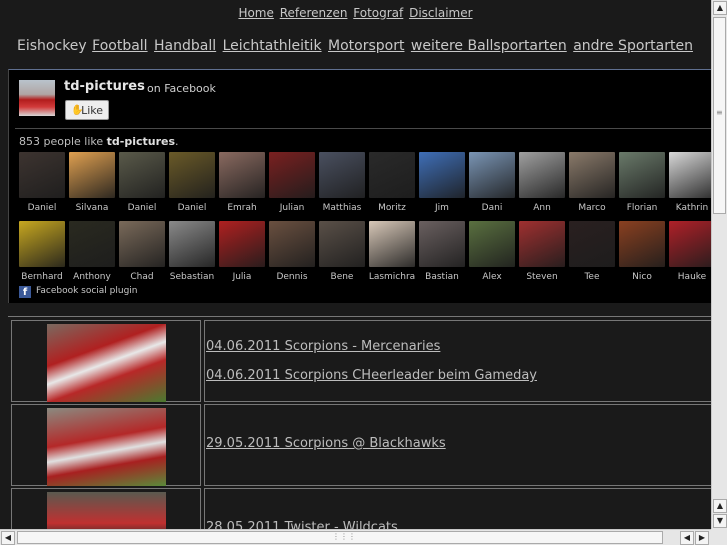 This screenshot has height=545, width=727. What do you see at coordinates (392, 208) in the screenshot?
I see `fan-name: Moritz` at bounding box center [392, 208].